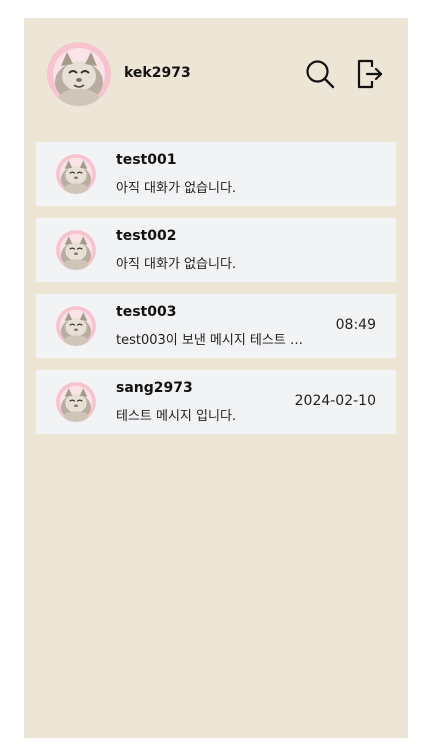 The width and height of the screenshot is (423, 751). What do you see at coordinates (355, 325) in the screenshot?
I see `chat-timestamp: 08:49` at bounding box center [355, 325].